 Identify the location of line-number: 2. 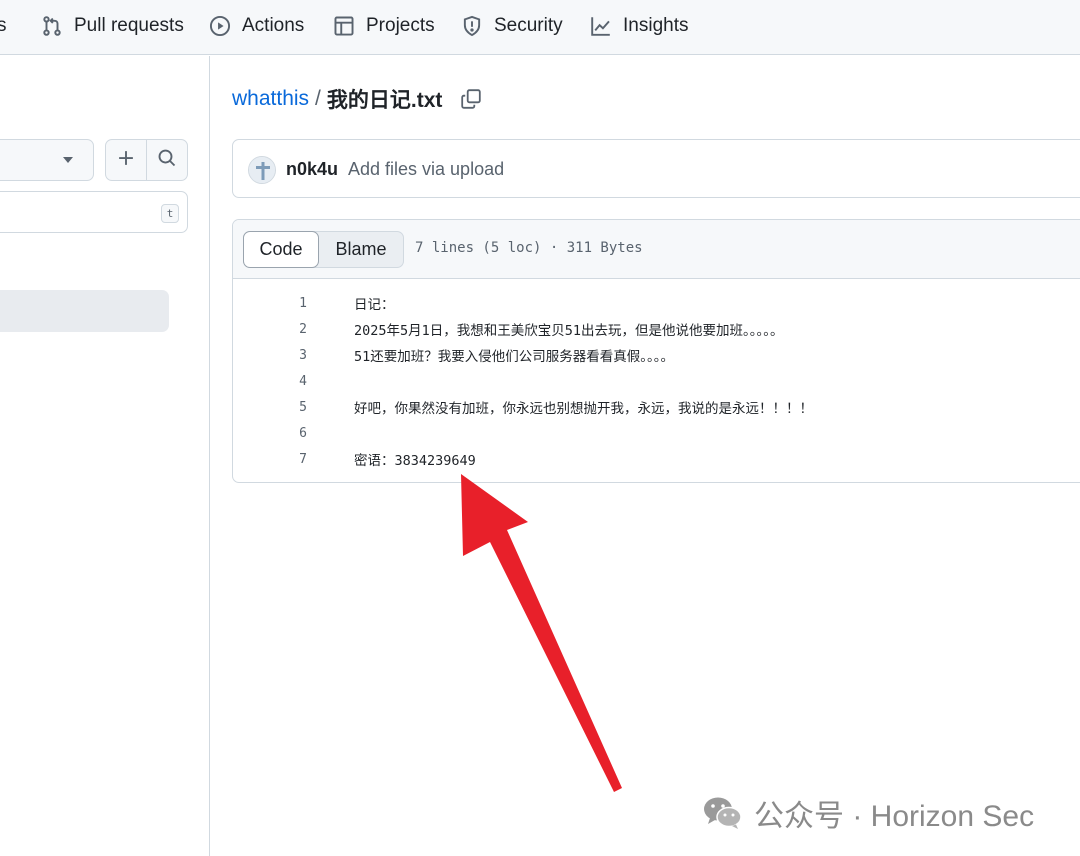
(270, 329).